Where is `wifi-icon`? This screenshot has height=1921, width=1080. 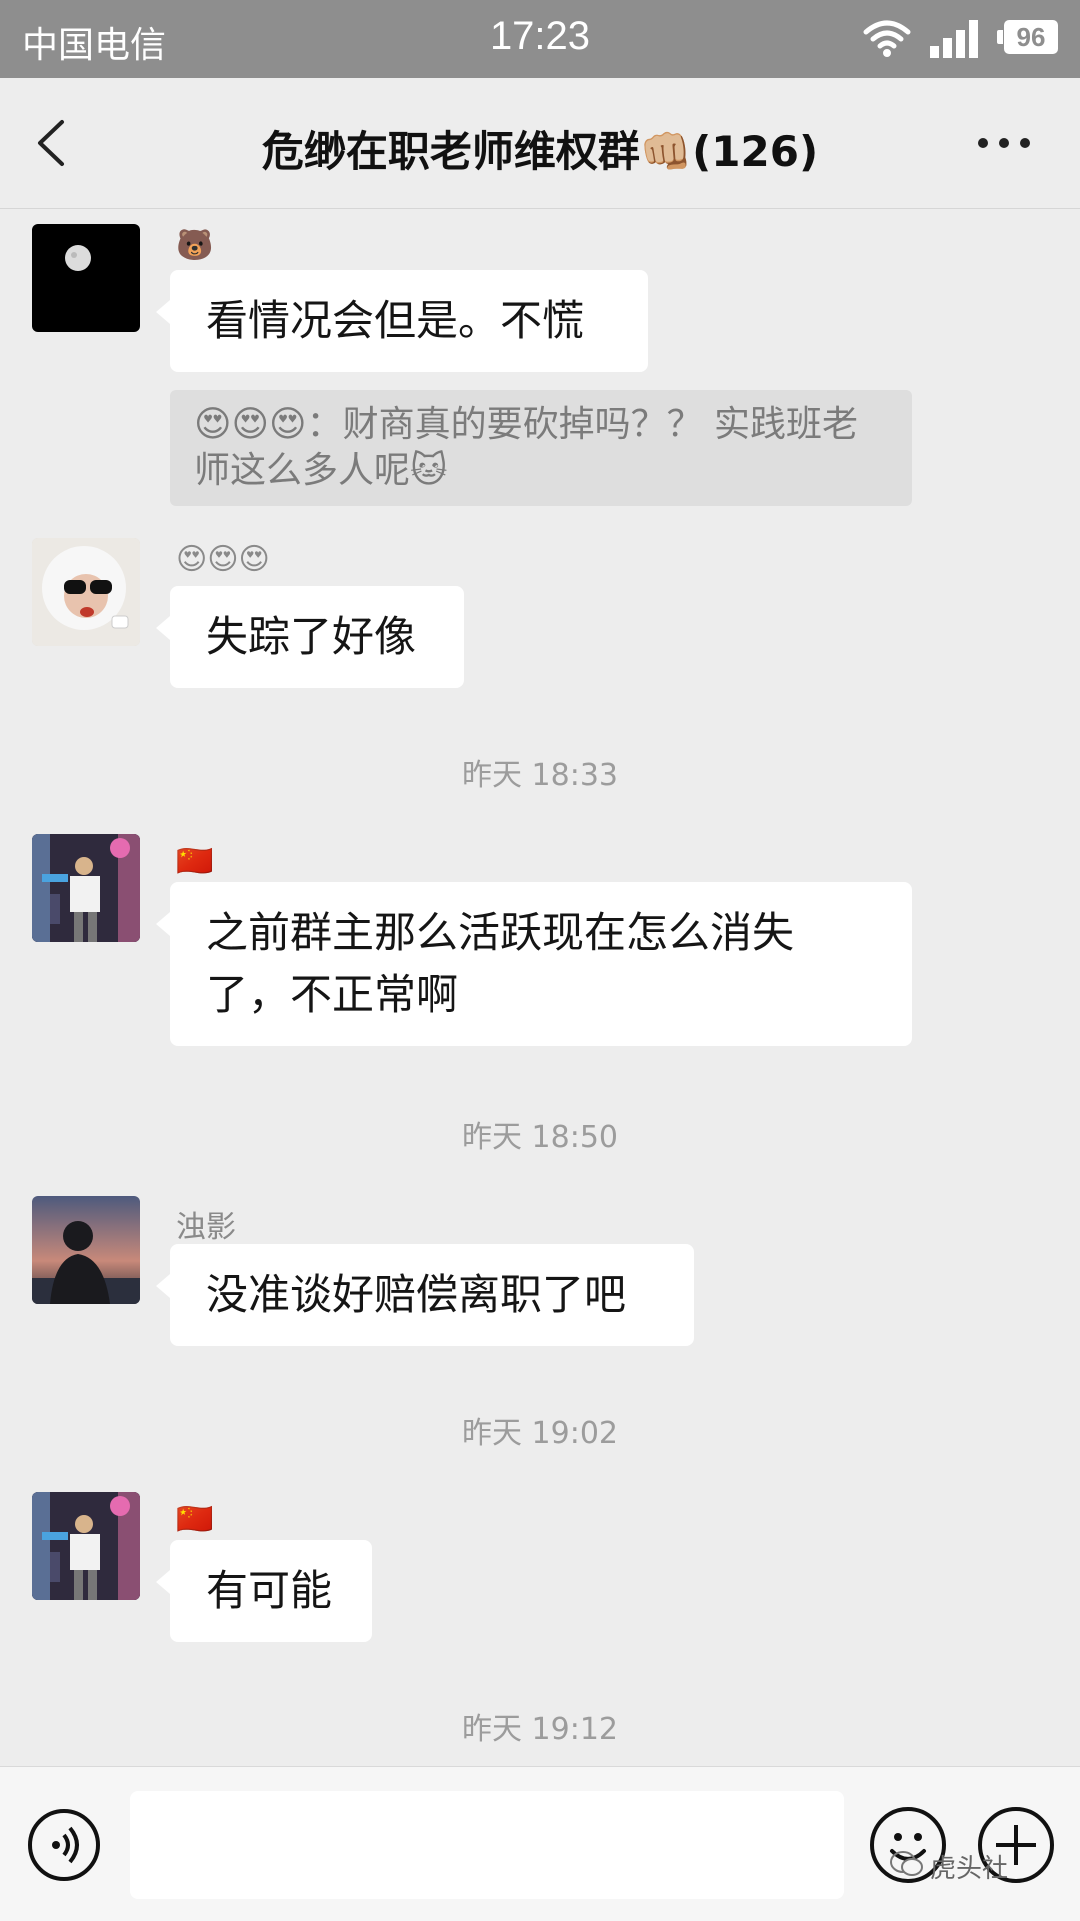
wifi-icon is located at coordinates (887, 40).